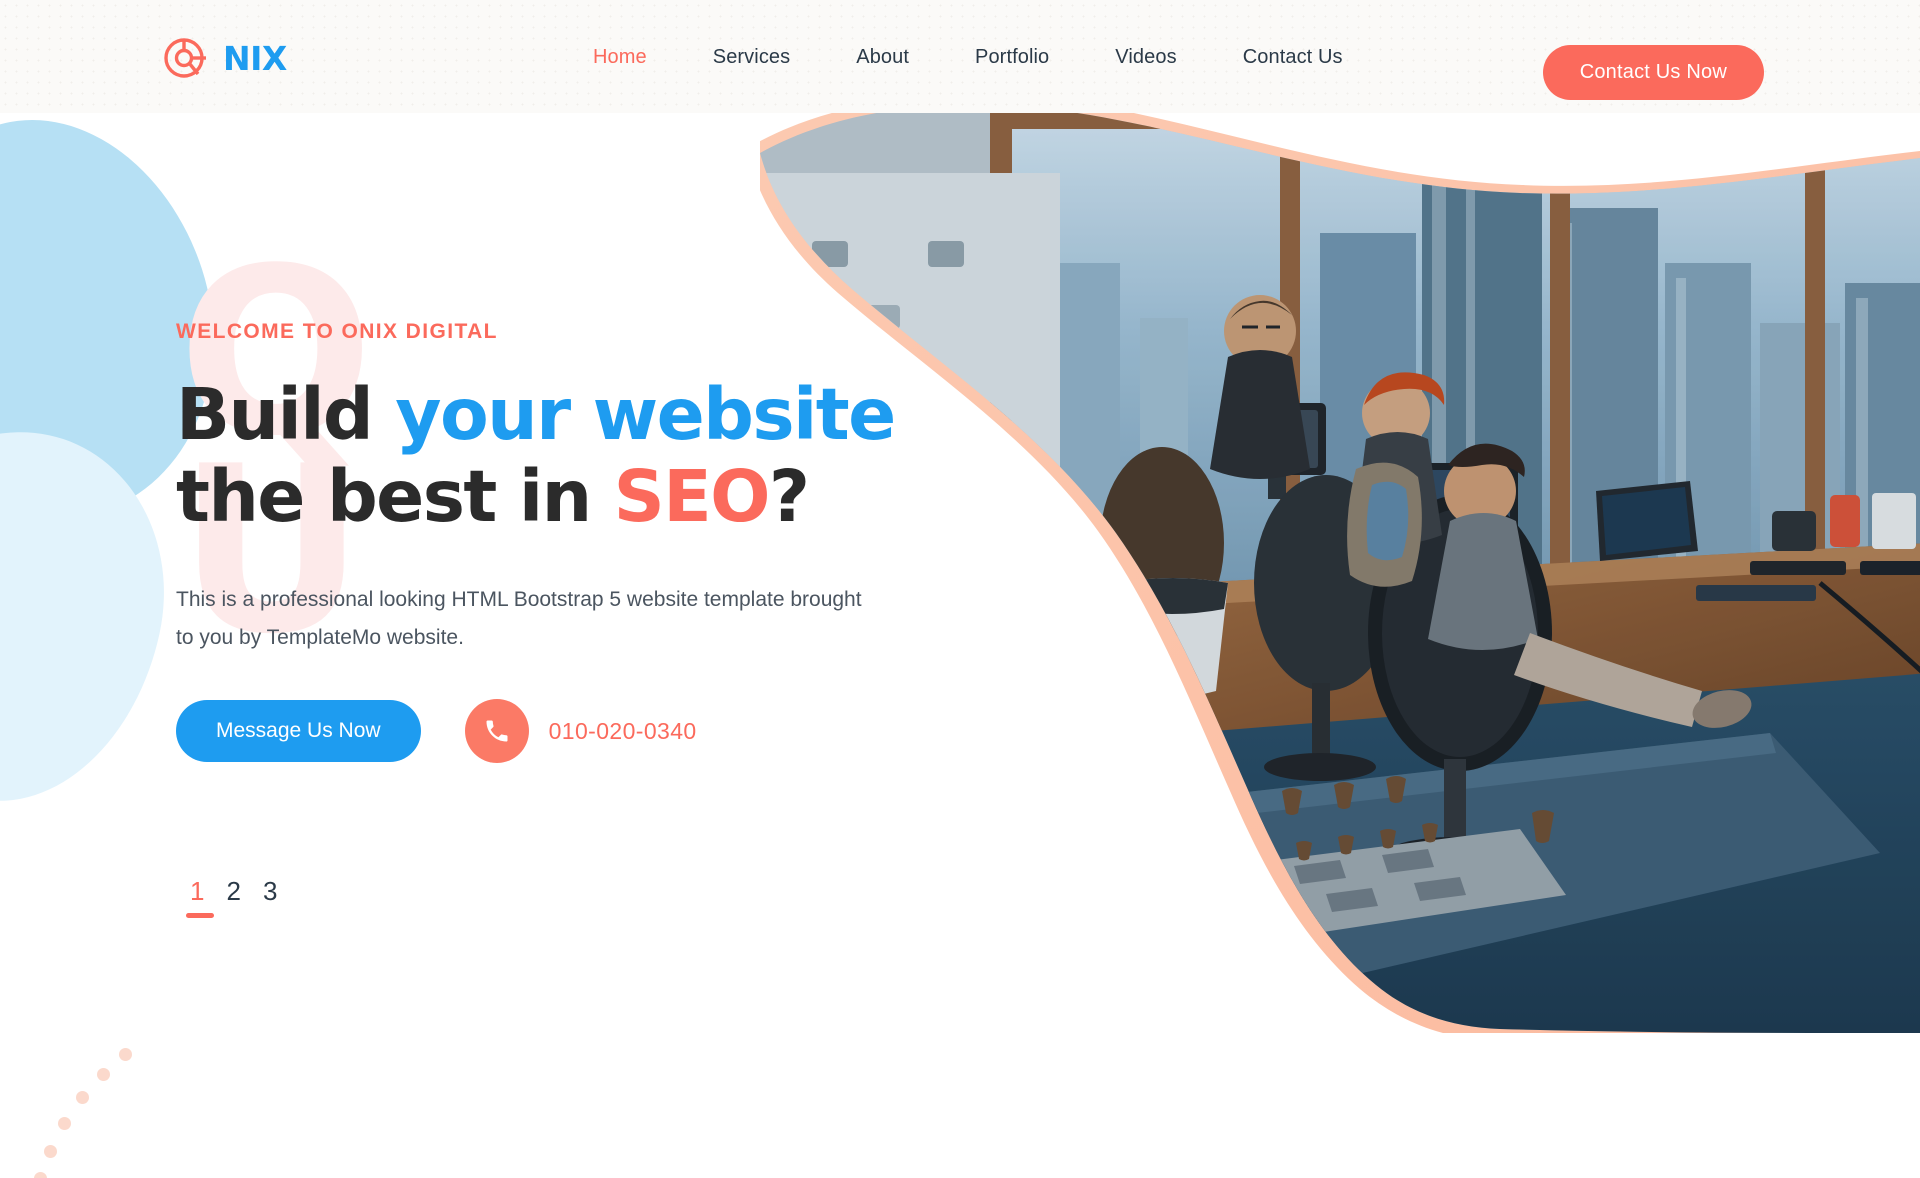 Image resolution: width=1920 pixels, height=1178 pixels. What do you see at coordinates (337, 331) in the screenshot?
I see `hero-eyebrow: WELCOME TO ONIX DIGITAL` at bounding box center [337, 331].